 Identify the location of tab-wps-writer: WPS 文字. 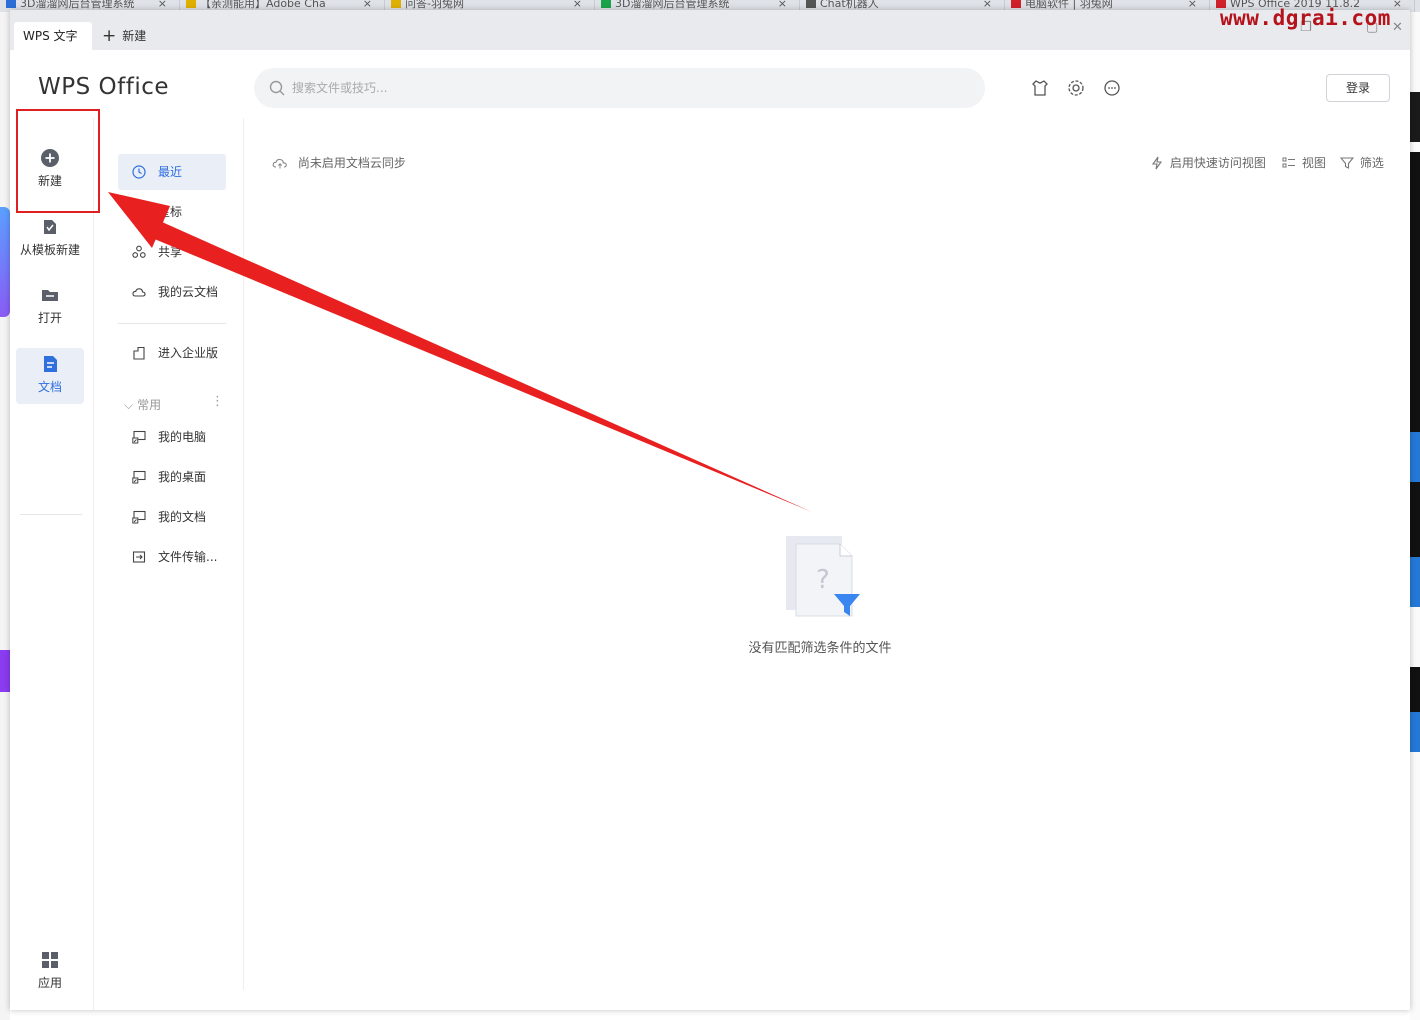
(53, 36).